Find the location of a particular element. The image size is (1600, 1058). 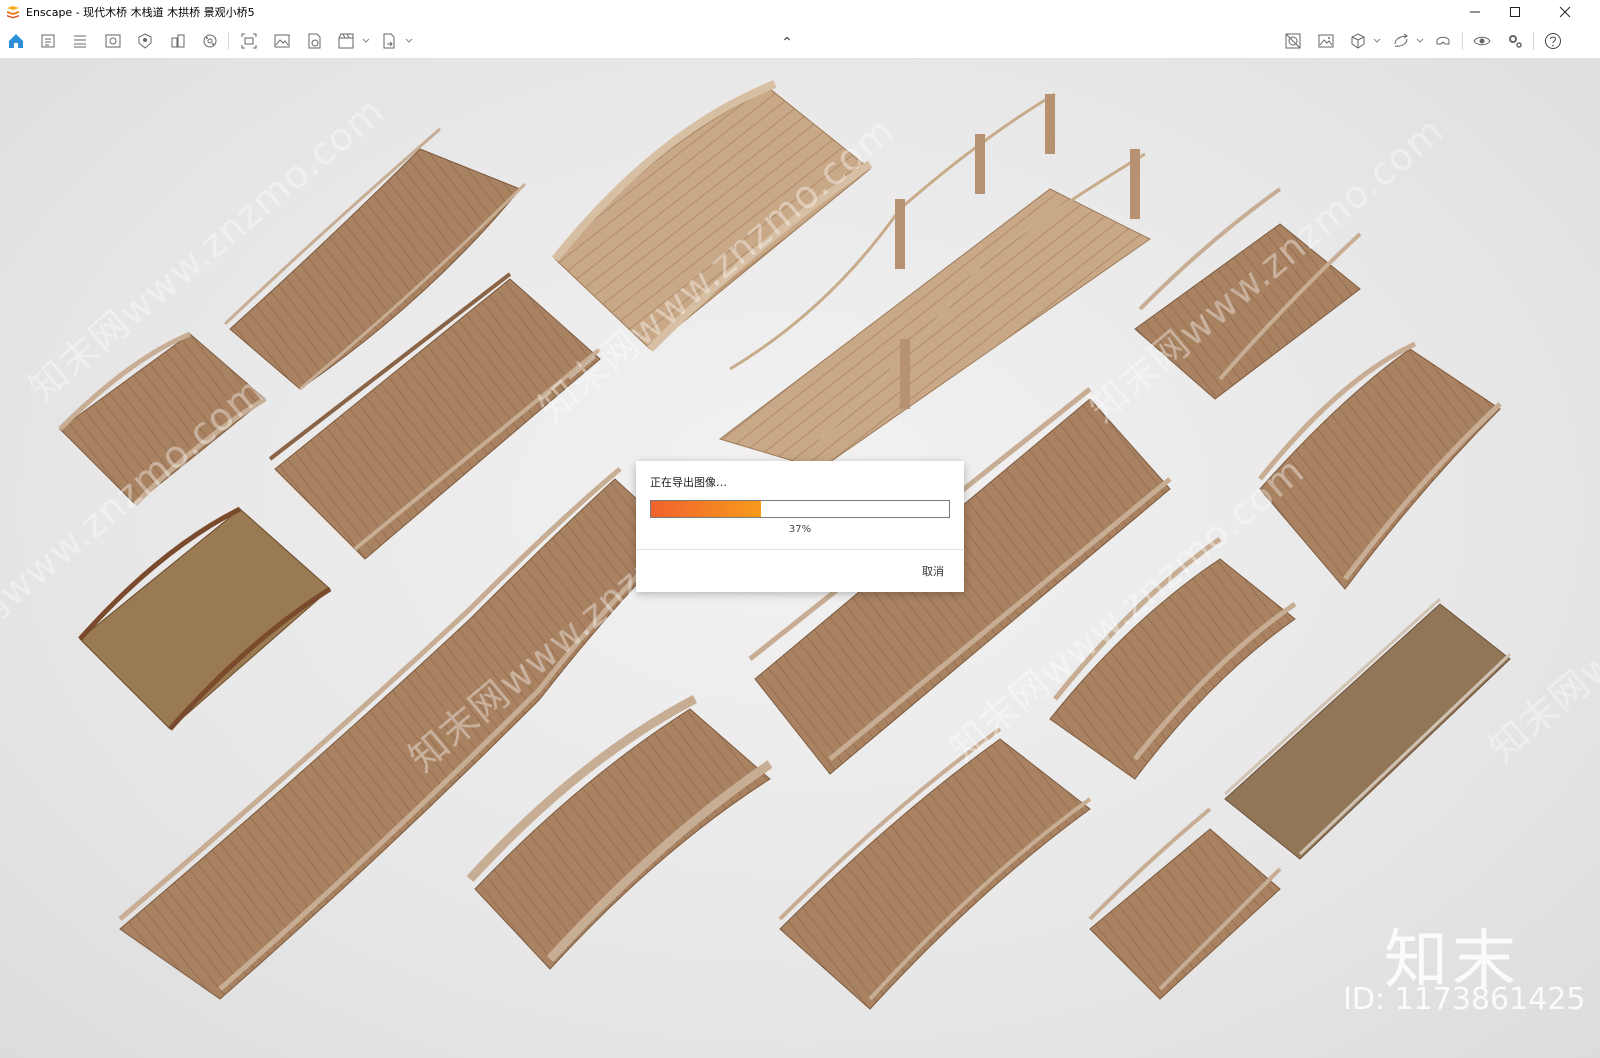

batch-render-icon is located at coordinates (314, 41).